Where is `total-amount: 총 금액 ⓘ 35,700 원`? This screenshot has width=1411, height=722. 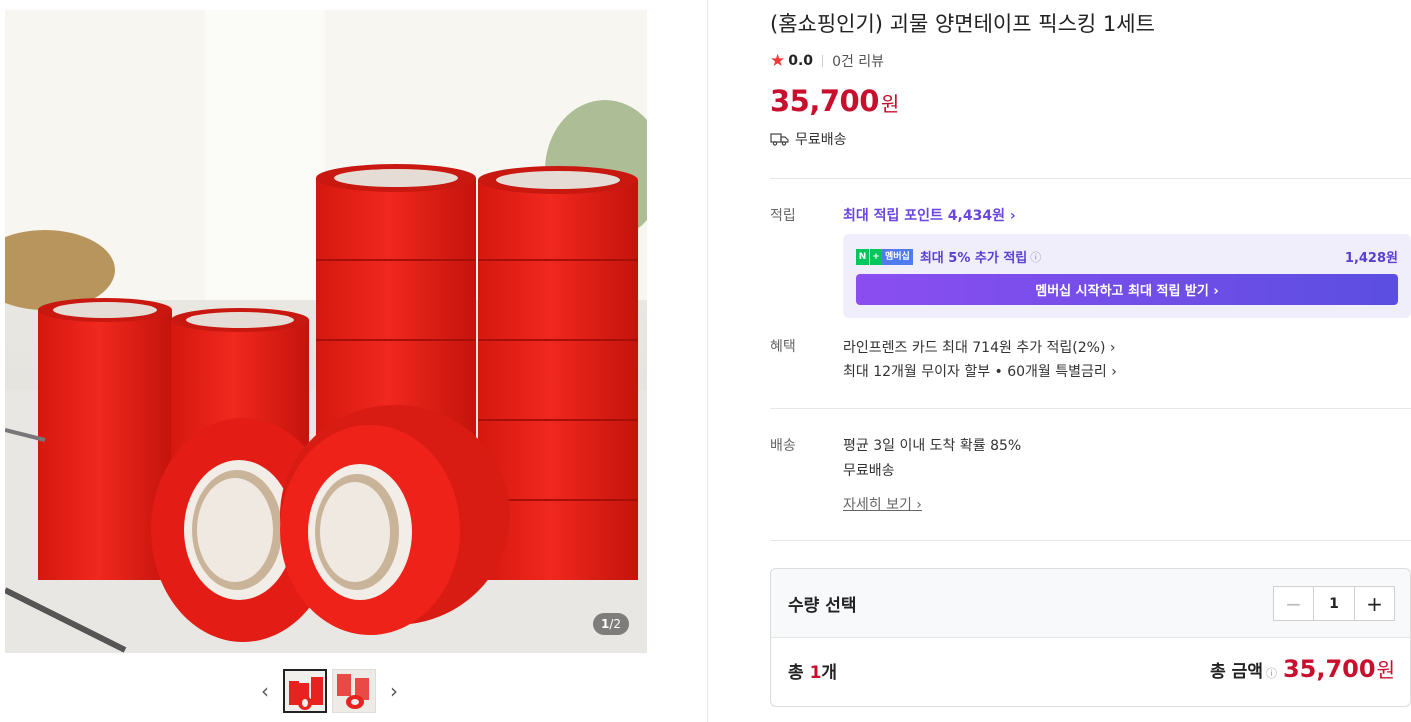
total-amount: 총 금액 ⓘ 35,700 원 is located at coordinates (1302, 668).